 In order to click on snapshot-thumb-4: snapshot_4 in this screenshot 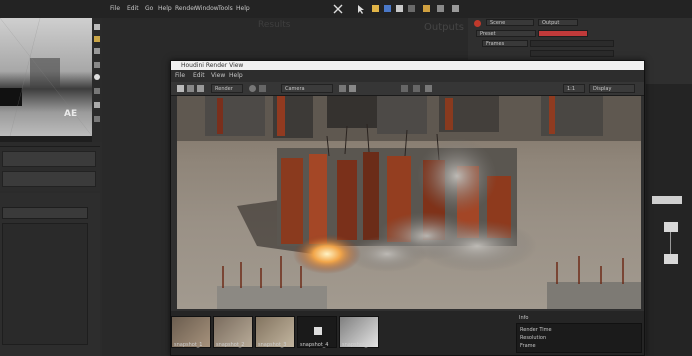, I will do `click(317, 332)`.